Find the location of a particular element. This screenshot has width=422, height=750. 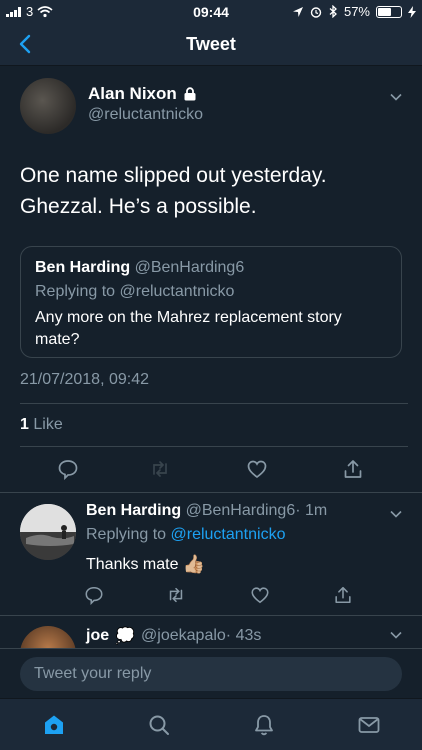

reply-time: · 43s is located at coordinates (243, 635).